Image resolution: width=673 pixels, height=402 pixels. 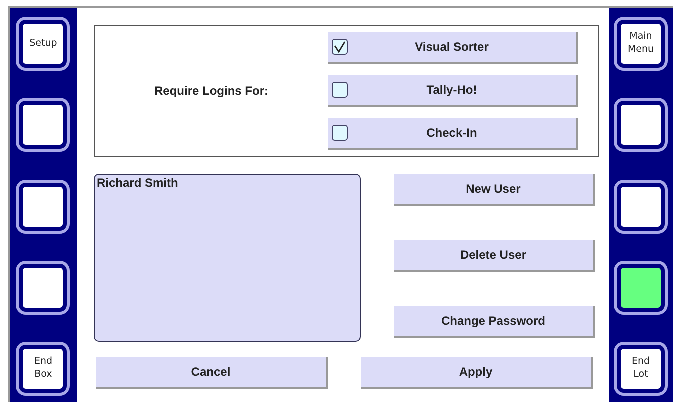 I want to click on user-list-item: Richard Smith, so click(x=227, y=183).